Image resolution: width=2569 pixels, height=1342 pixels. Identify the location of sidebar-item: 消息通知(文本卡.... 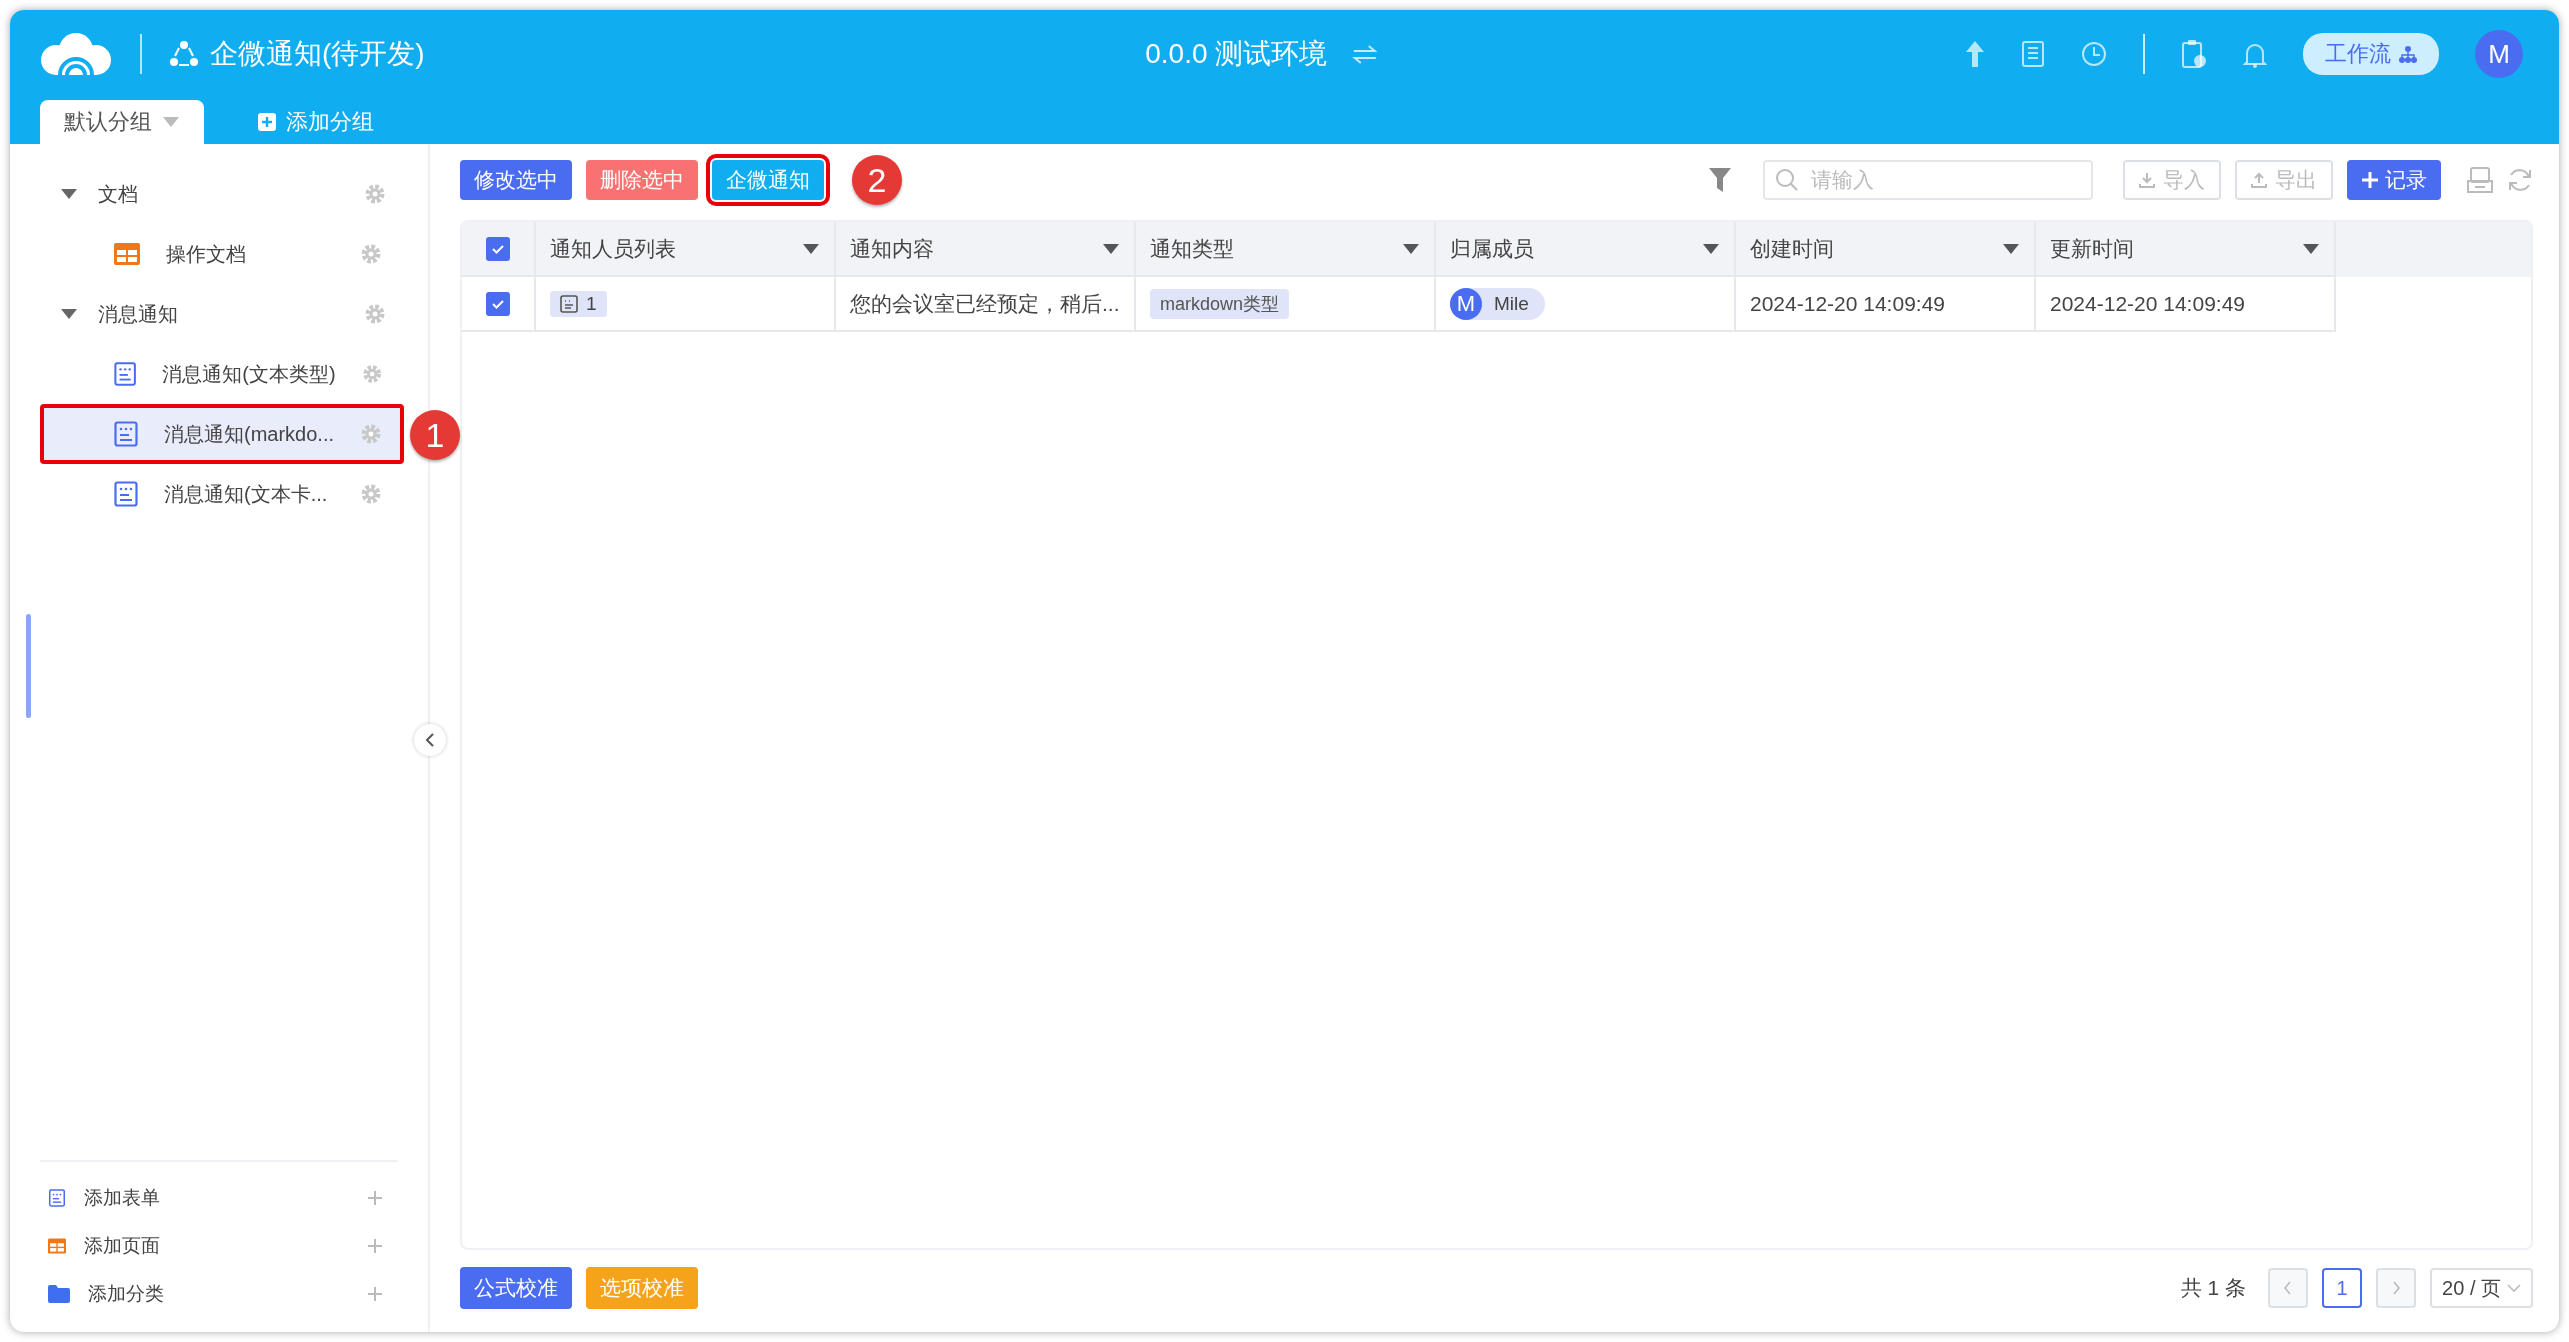
(222, 494).